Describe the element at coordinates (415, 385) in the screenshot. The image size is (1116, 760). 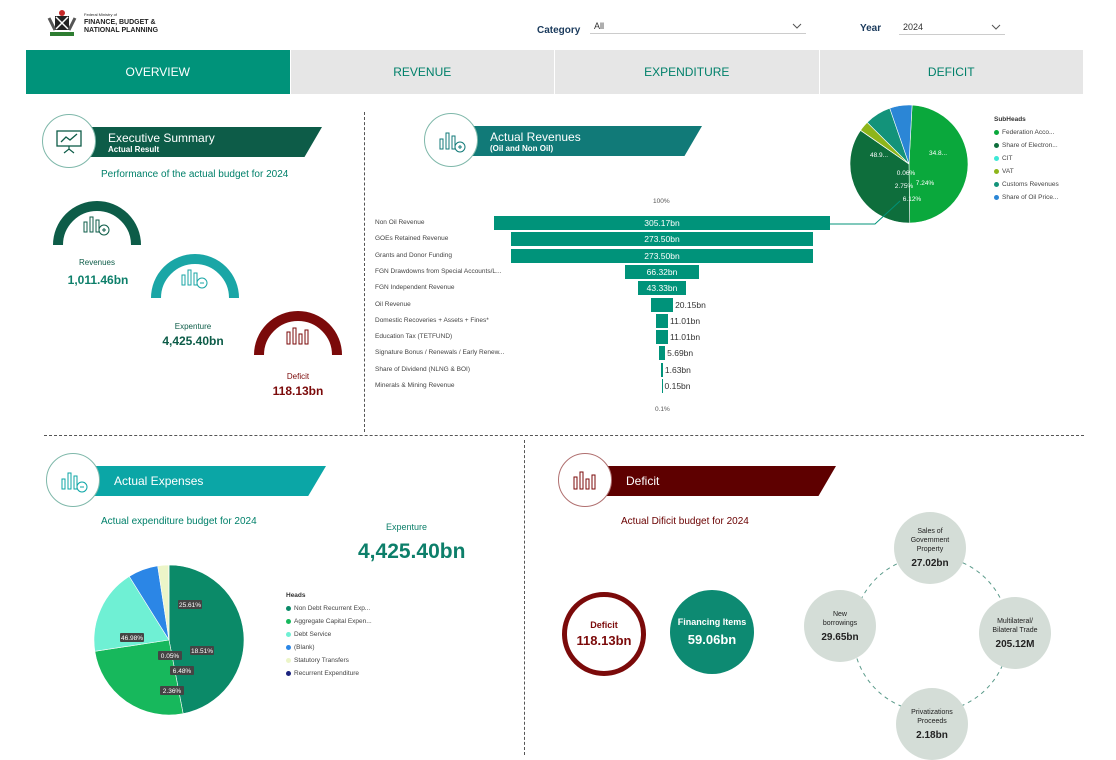
I see `funnel-category-label: Minerals & Mining Revenue` at that location.